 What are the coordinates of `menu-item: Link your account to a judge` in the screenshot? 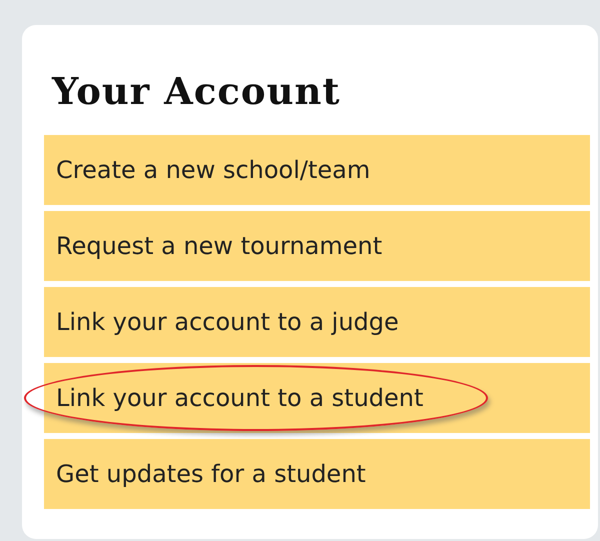 It's located at (317, 322).